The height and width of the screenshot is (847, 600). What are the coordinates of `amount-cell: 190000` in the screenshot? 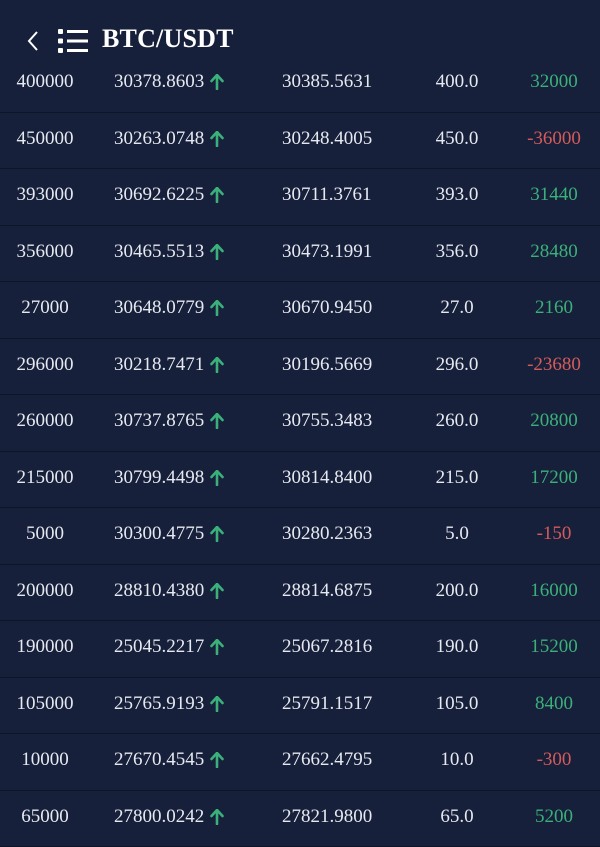 It's located at (45, 647).